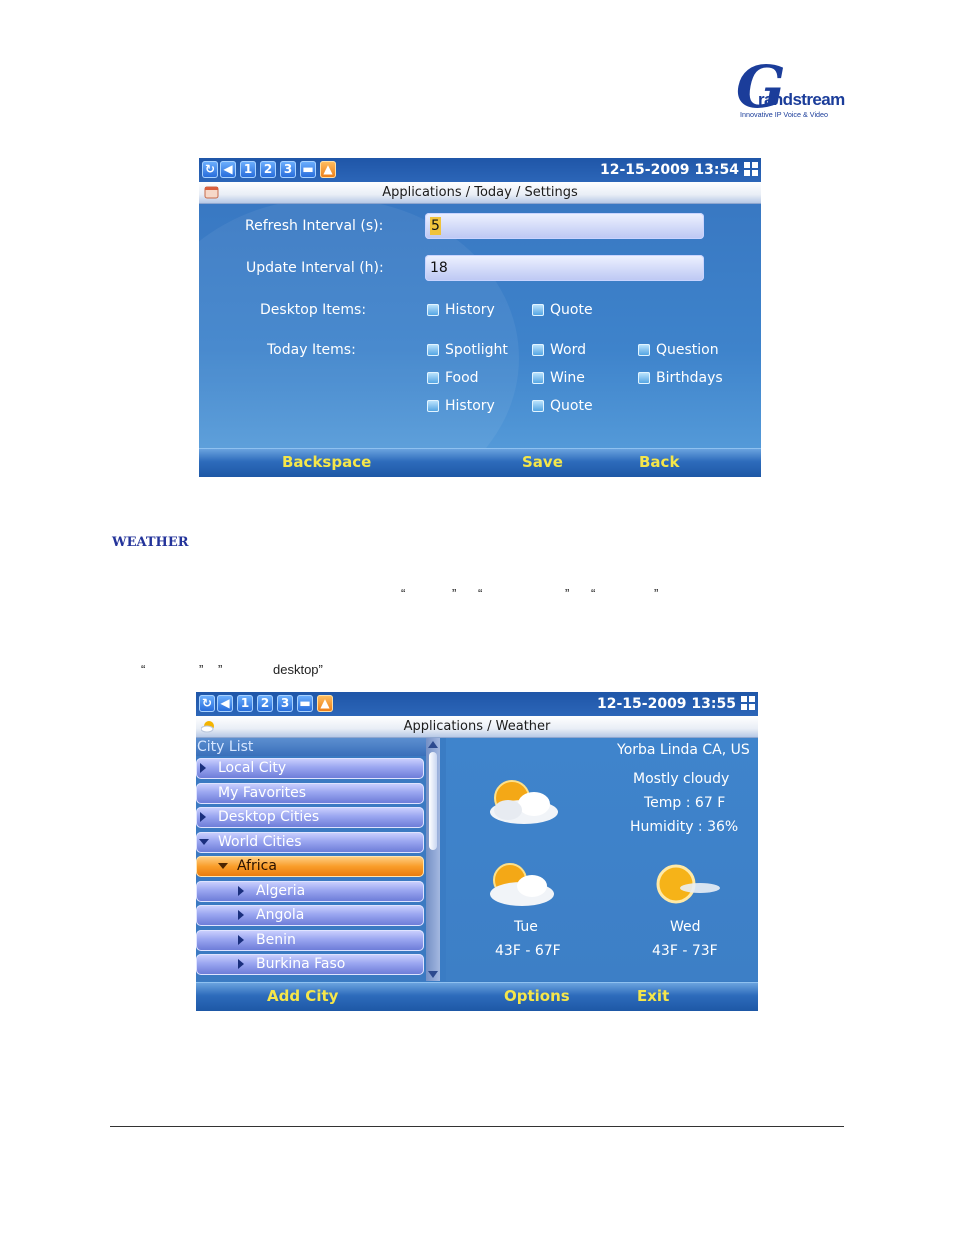 Image resolution: width=954 pixels, height=1235 pixels. Describe the element at coordinates (298, 669) in the screenshot. I see `body-text: desktop”` at that location.